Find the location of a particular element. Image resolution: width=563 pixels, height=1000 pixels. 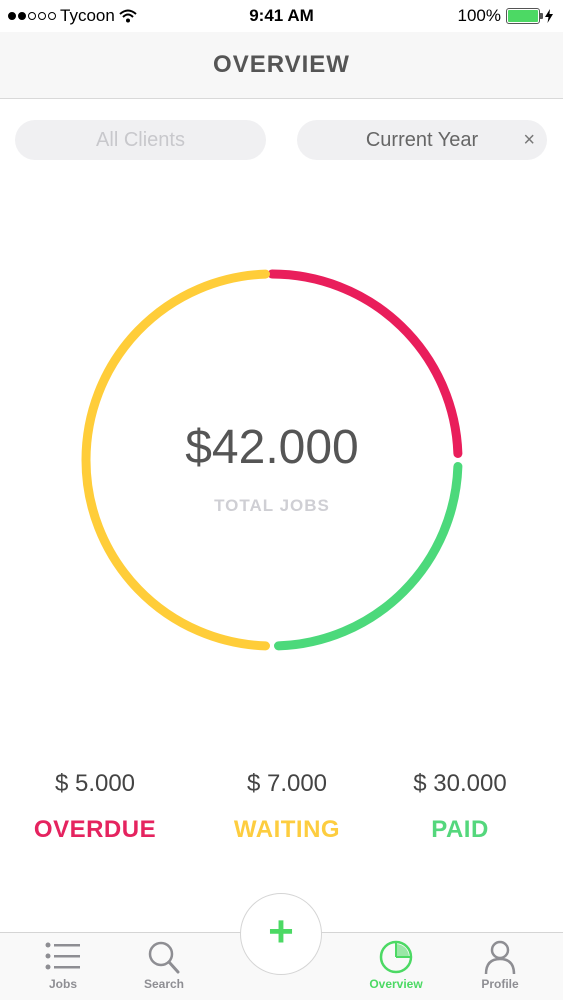

stat-paid: $ 30.000 PAID is located at coordinates (460, 807).